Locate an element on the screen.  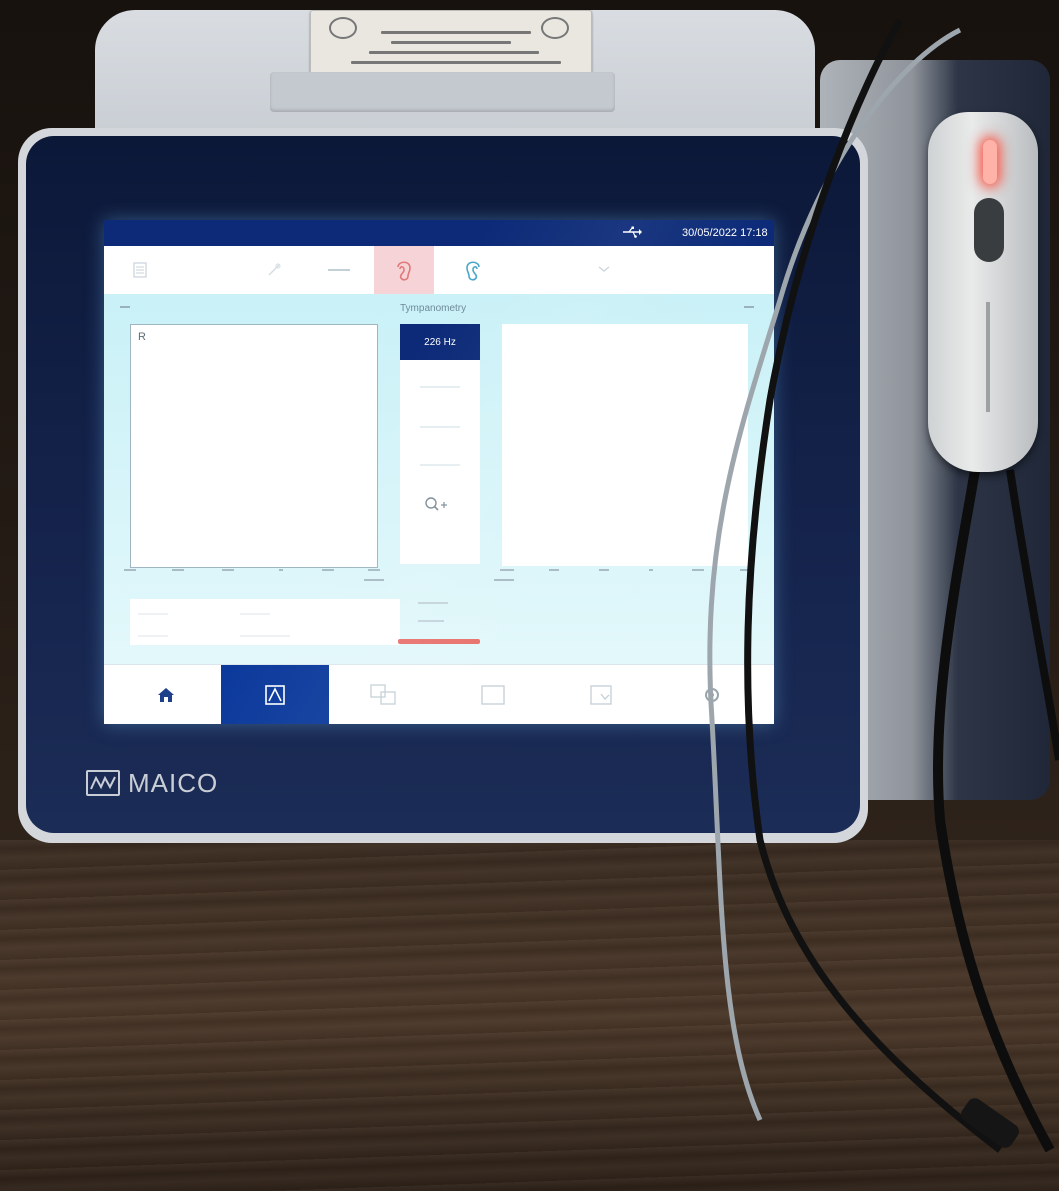
nav-tympanometry is located at coordinates (275, 694).